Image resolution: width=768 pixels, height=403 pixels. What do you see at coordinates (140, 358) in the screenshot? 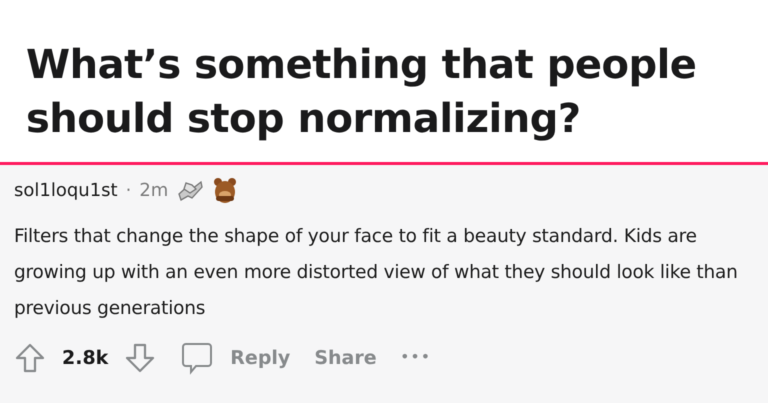
I see `downvote-icon` at bounding box center [140, 358].